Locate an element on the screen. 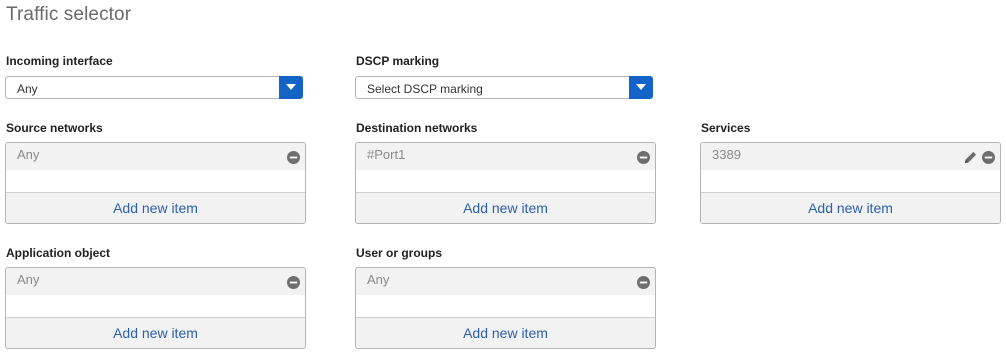 The image size is (1006, 354). list-item: 3389 is located at coordinates (850, 168).